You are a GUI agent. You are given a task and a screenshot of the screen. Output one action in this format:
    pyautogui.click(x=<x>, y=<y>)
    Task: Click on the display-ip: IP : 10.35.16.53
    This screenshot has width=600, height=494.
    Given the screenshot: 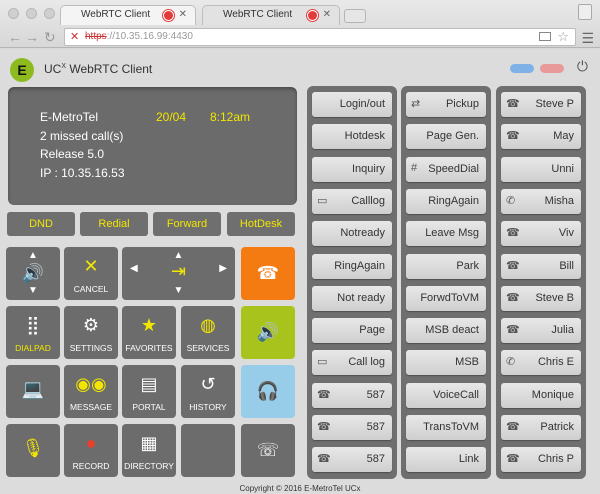 What is the action you would take?
    pyautogui.click(x=82, y=172)
    